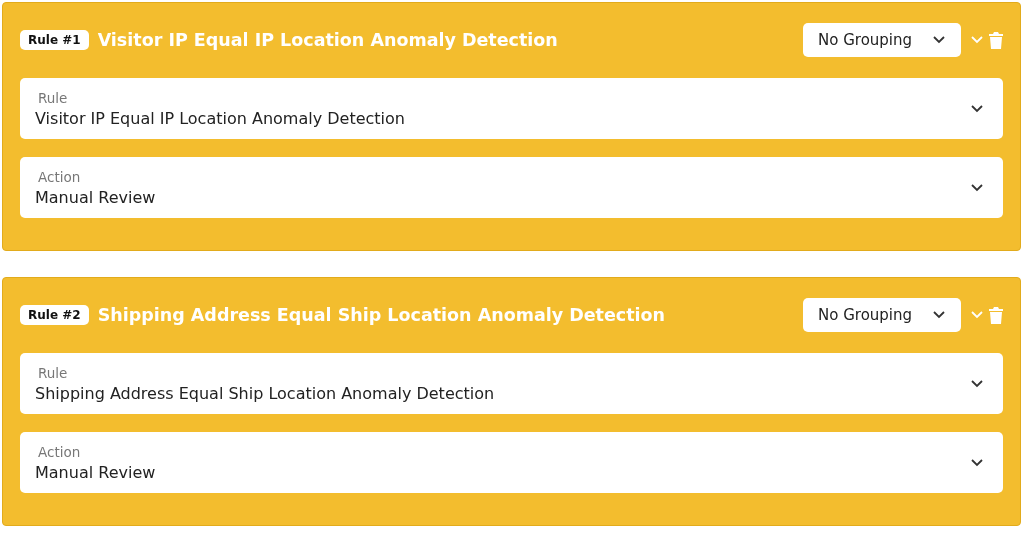 The height and width of the screenshot is (535, 1024). What do you see at coordinates (220, 118) in the screenshot?
I see `field-value: Visitor IP Equal IP Location Anomaly Detection` at bounding box center [220, 118].